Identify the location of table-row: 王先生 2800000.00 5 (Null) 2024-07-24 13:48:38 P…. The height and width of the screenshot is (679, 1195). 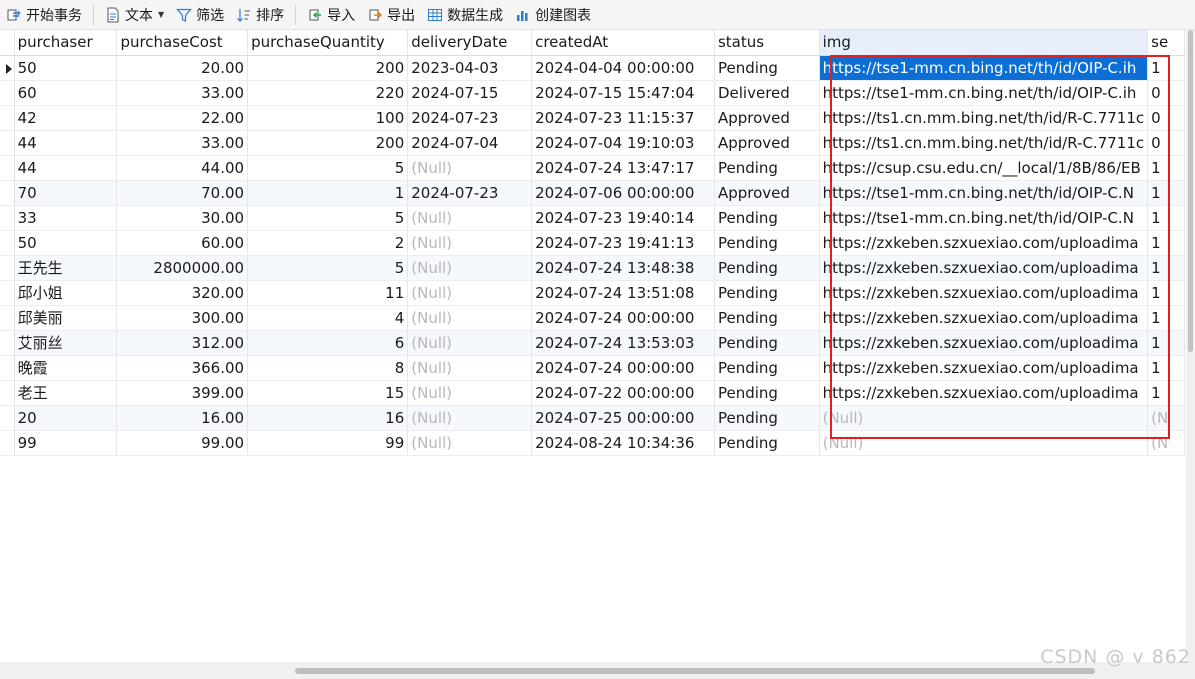
(592, 268).